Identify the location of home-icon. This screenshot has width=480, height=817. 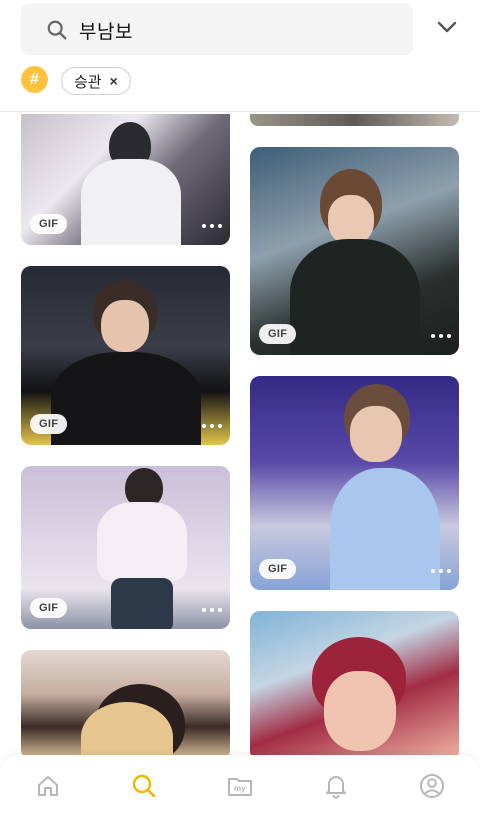
(48, 786).